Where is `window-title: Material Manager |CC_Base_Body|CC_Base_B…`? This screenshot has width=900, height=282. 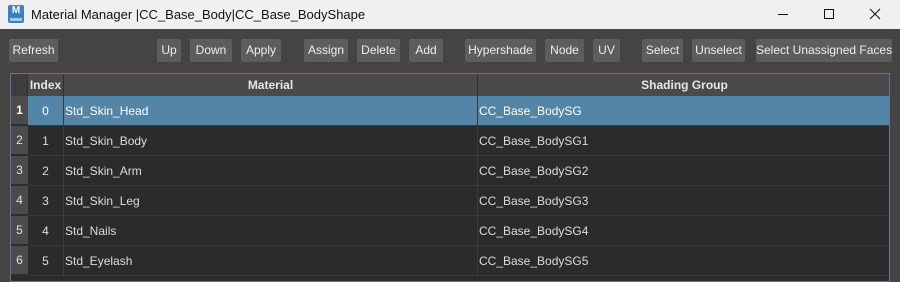 window-title: Material Manager |CC_Base_Body|CC_Base_B… is located at coordinates (198, 14).